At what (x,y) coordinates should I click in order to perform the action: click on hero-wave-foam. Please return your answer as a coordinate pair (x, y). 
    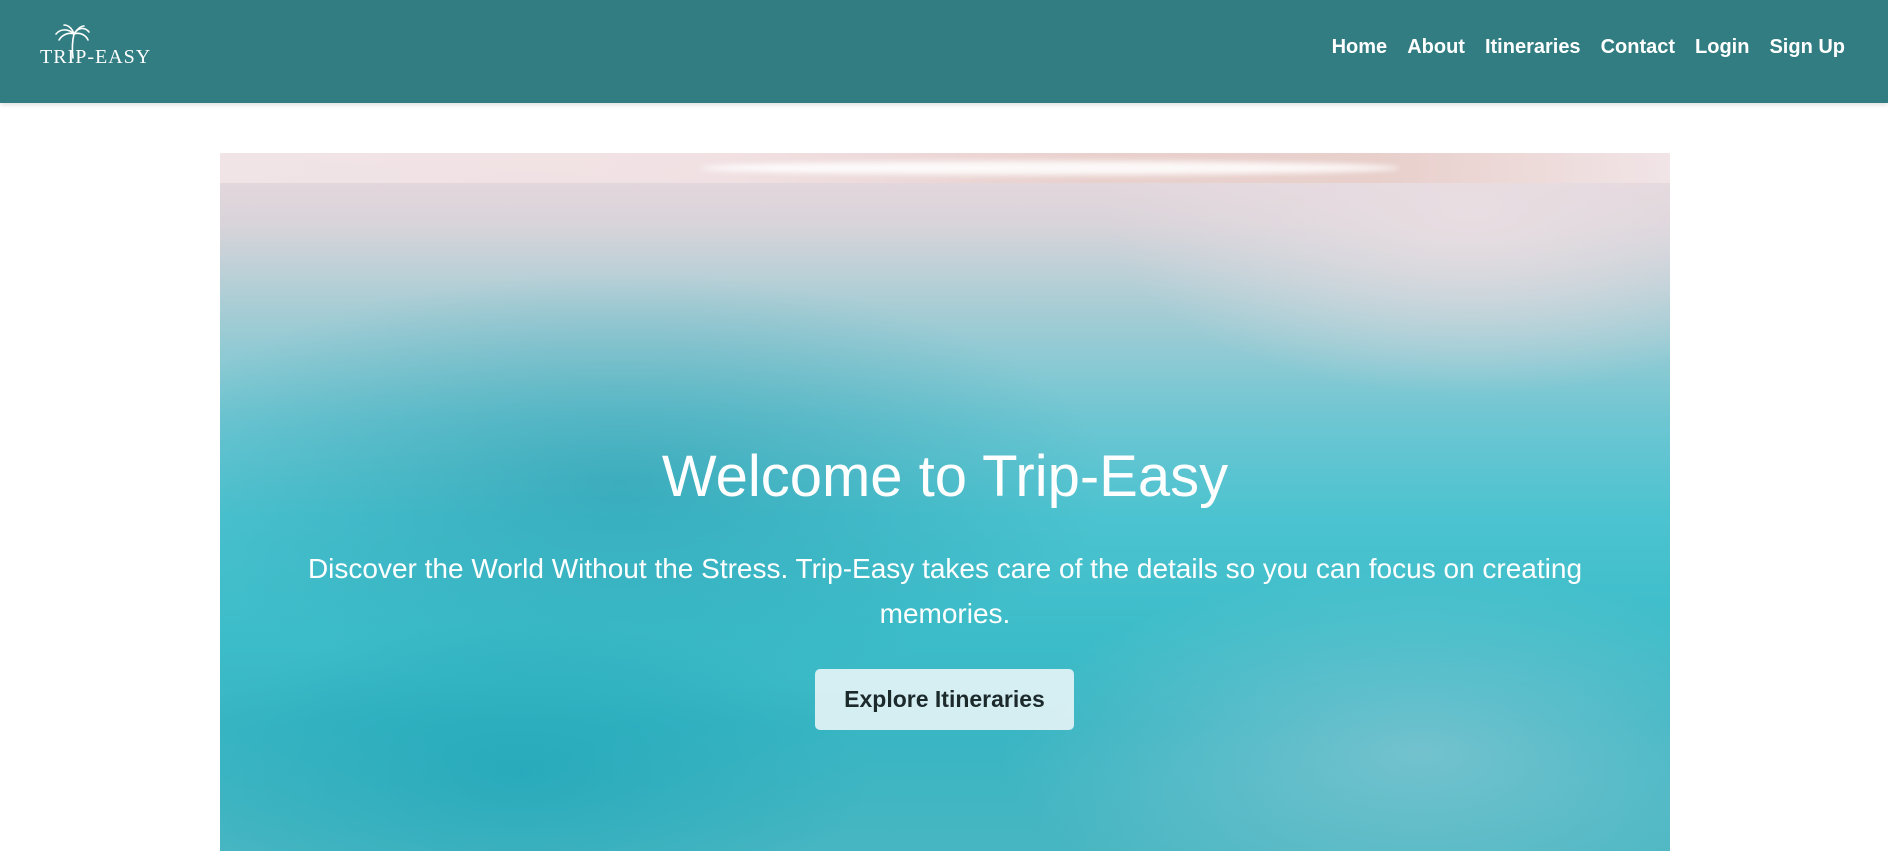
    Looking at the image, I should click on (1050, 168).